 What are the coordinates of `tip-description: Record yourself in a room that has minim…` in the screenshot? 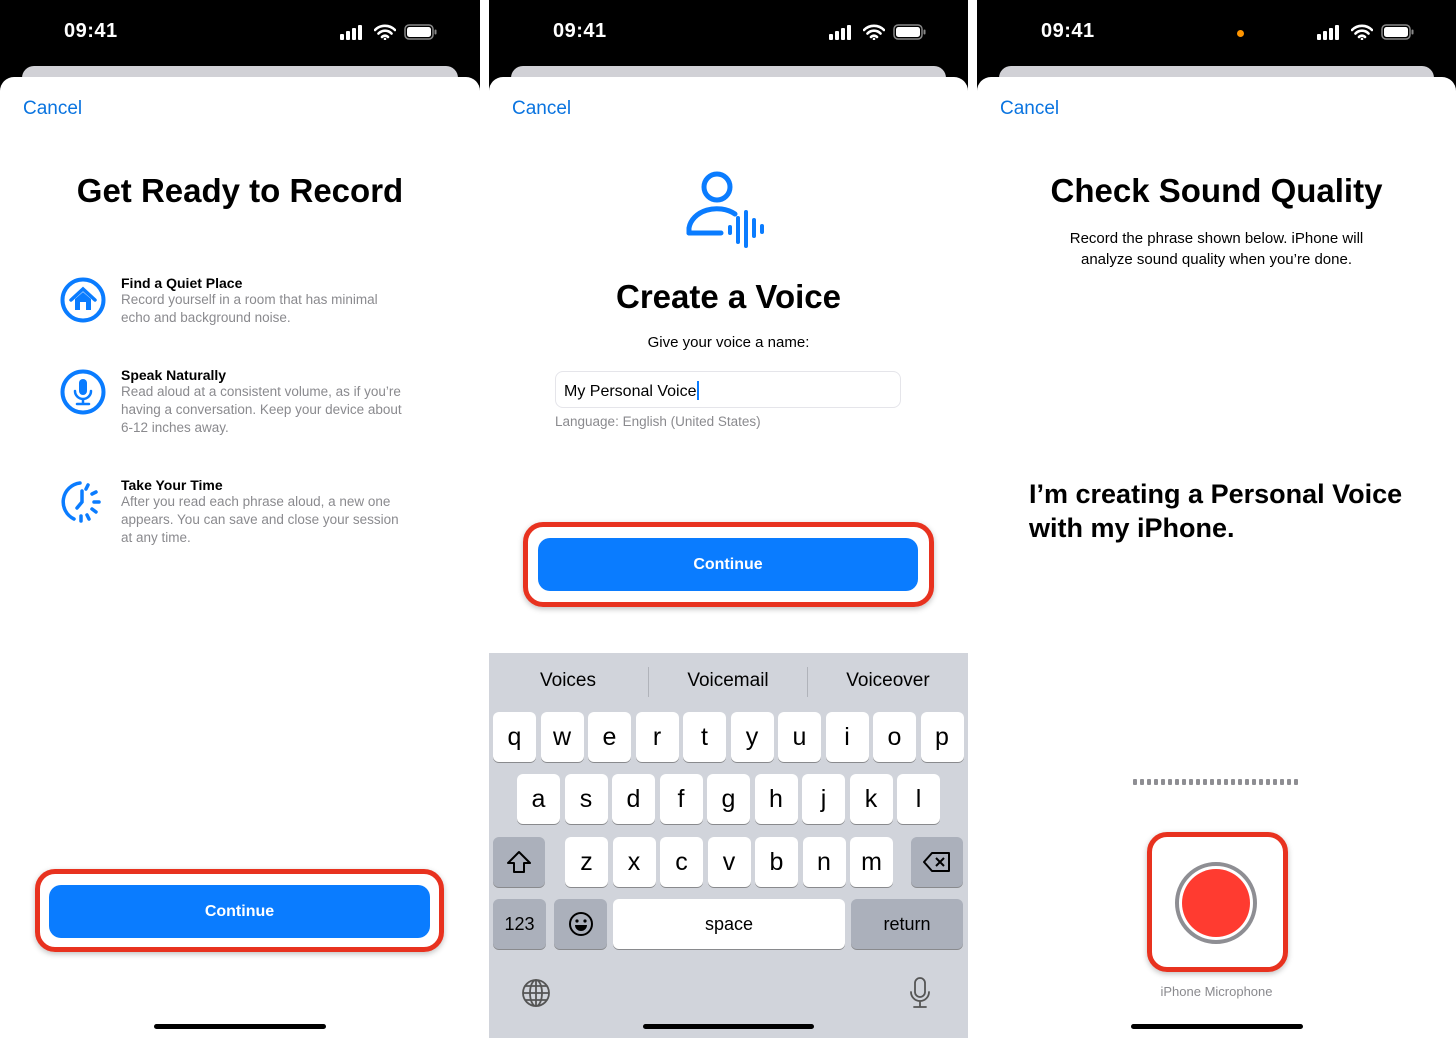 It's located at (249, 299).